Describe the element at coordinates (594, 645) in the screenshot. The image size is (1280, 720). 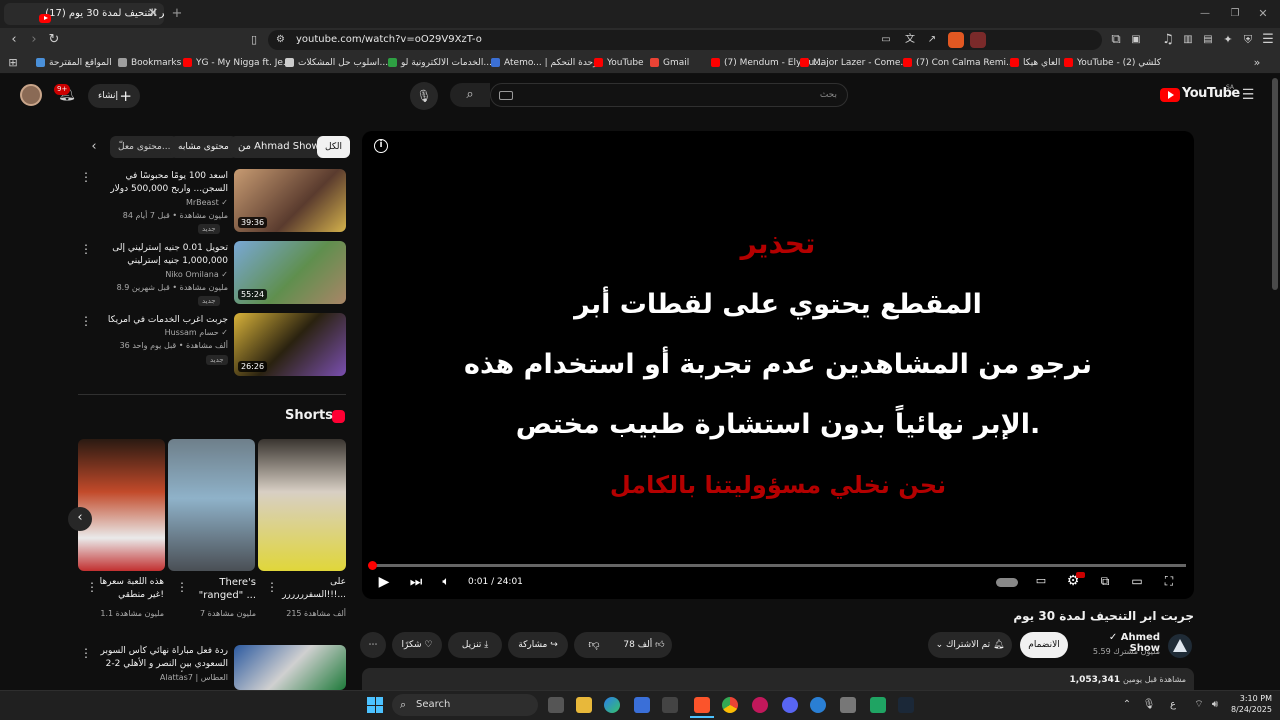
I see `dislike-button: 👎︎` at that location.